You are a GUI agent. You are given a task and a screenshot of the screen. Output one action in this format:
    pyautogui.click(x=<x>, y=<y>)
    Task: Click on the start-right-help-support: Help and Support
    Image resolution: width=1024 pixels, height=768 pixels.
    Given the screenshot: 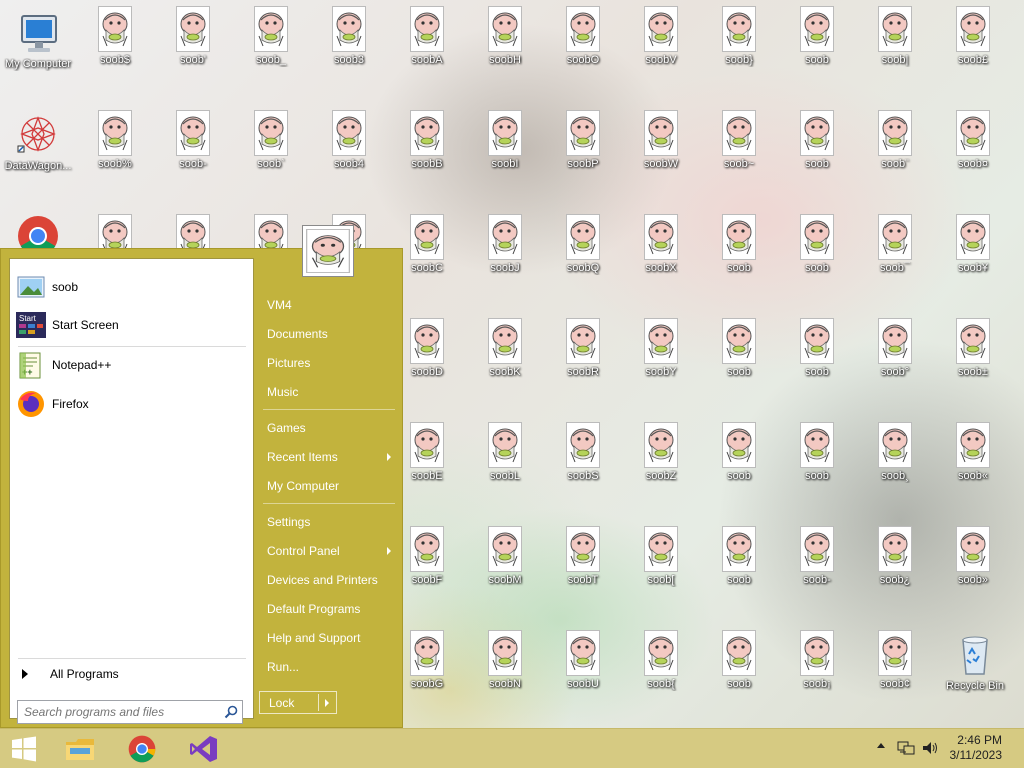 What is the action you would take?
    pyautogui.click(x=329, y=638)
    